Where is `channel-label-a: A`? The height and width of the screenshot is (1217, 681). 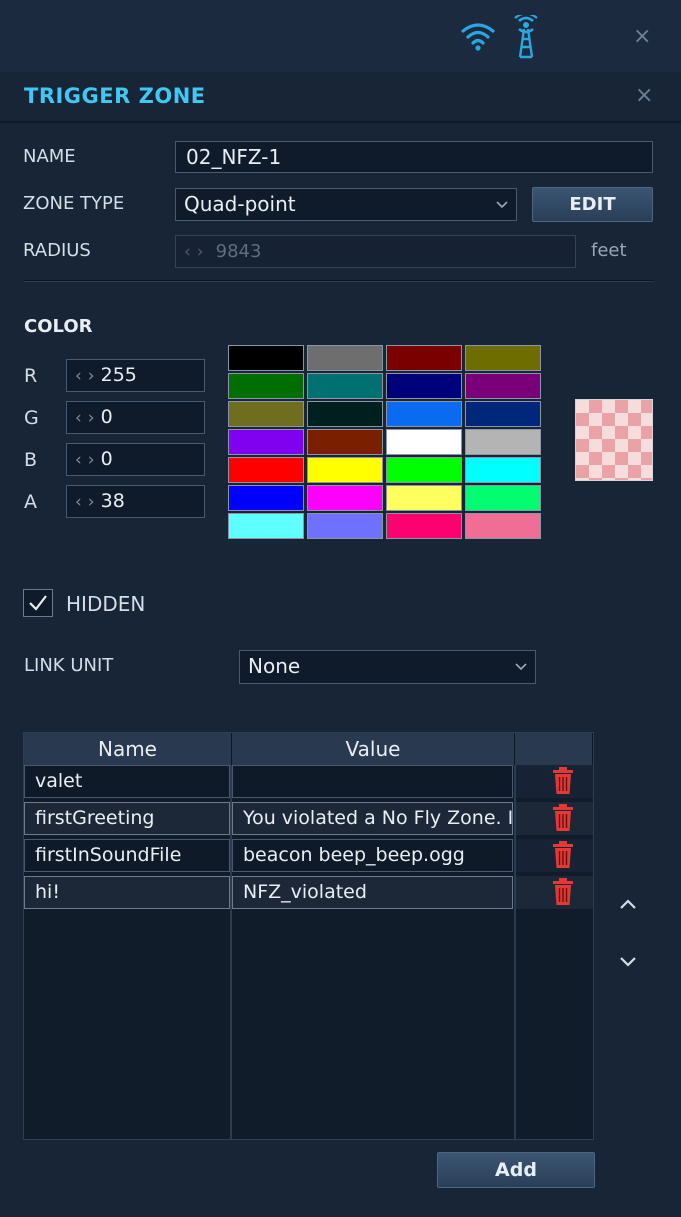 channel-label-a: A is located at coordinates (30, 502).